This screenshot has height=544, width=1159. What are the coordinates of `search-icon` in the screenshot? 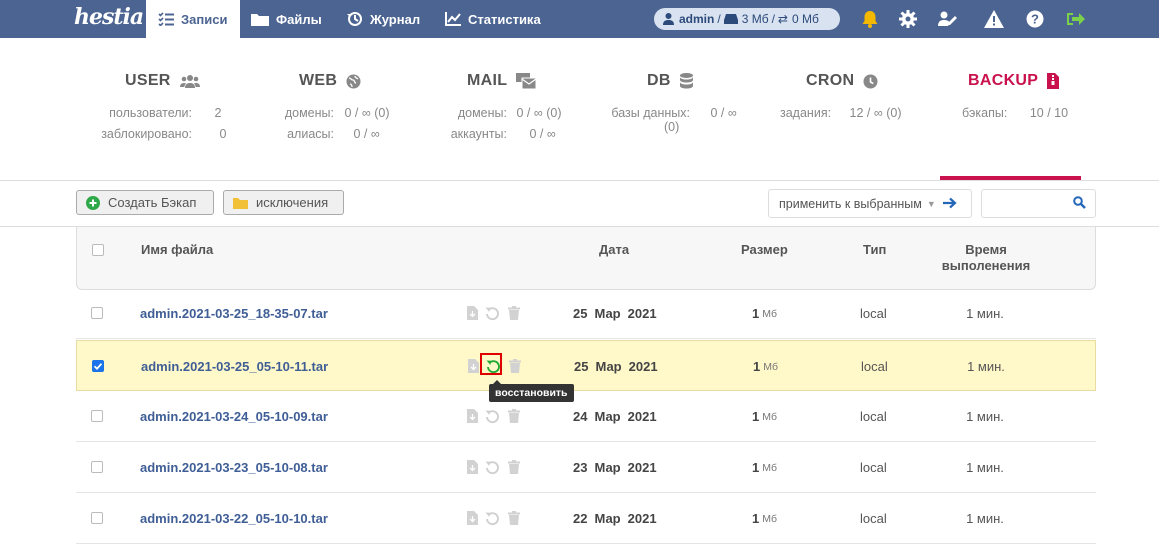 It's located at (1079, 205).